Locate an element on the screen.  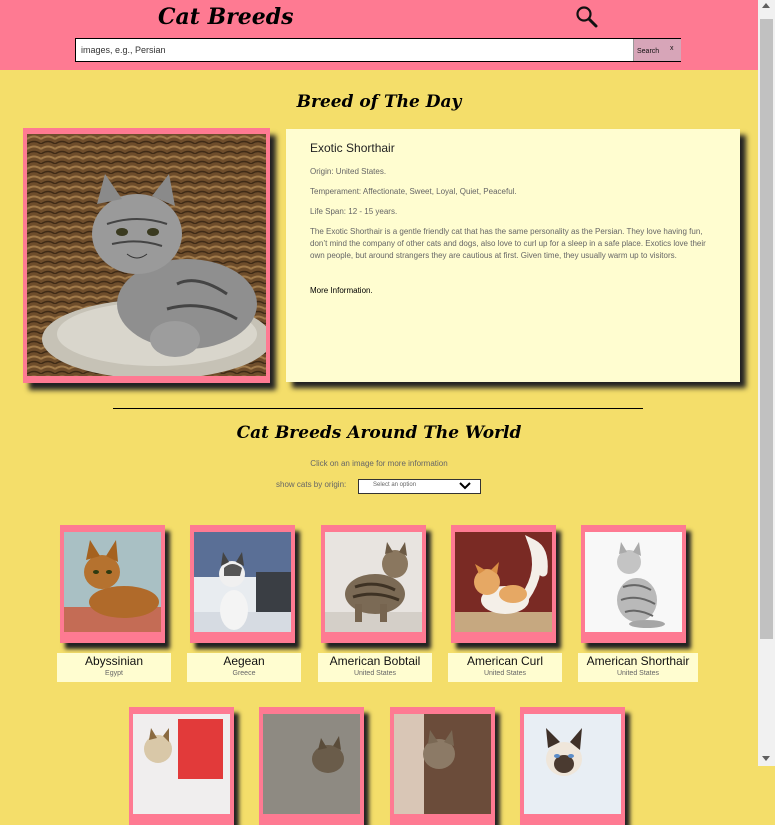
breed-photo-american-shorthair is located at coordinates (633, 582).